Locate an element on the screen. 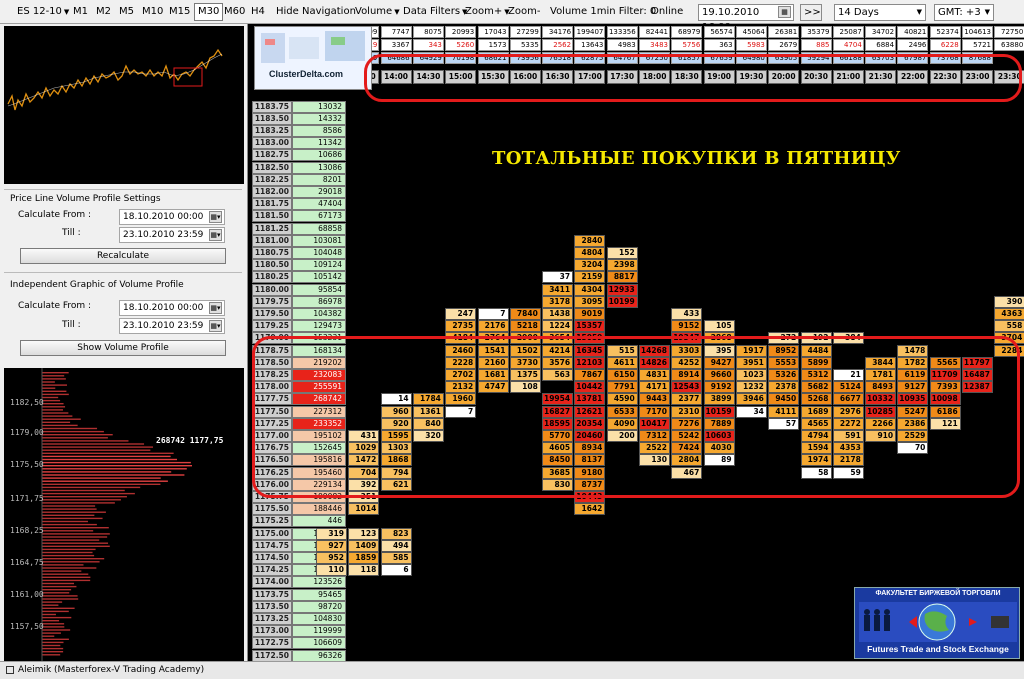  cluster-cell: 515 is located at coordinates (622, 351).